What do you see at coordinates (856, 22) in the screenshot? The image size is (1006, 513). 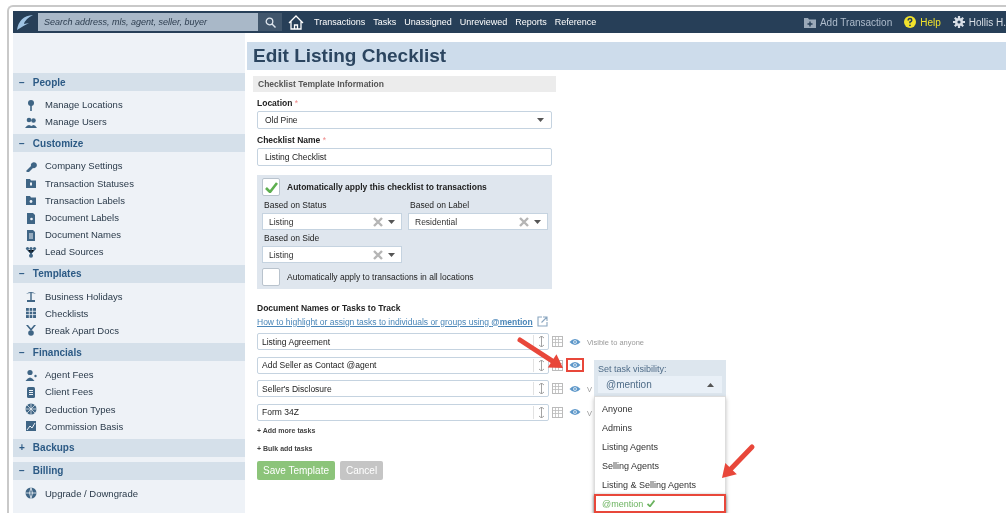 I see `add-transaction-link: Add Transaction` at bounding box center [856, 22].